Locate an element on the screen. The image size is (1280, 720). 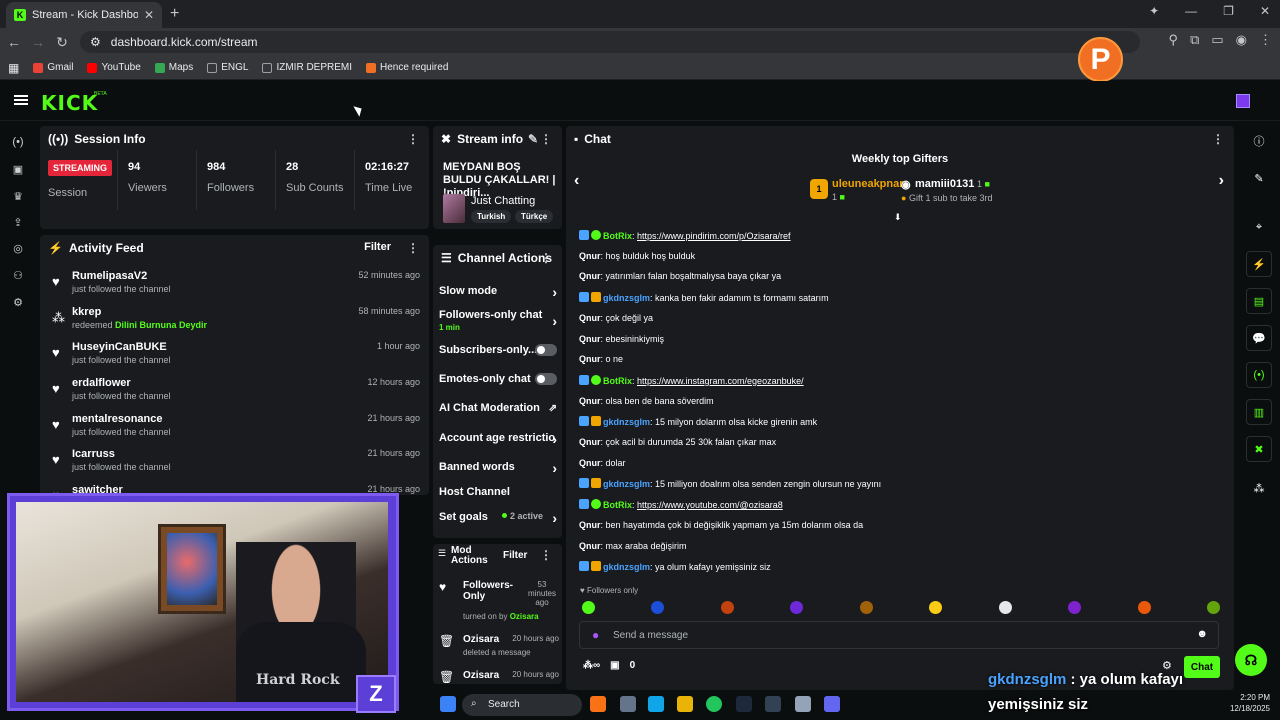
url-input: ⚙ dashboard.kick.com/stream is located at coordinates (610, 42).